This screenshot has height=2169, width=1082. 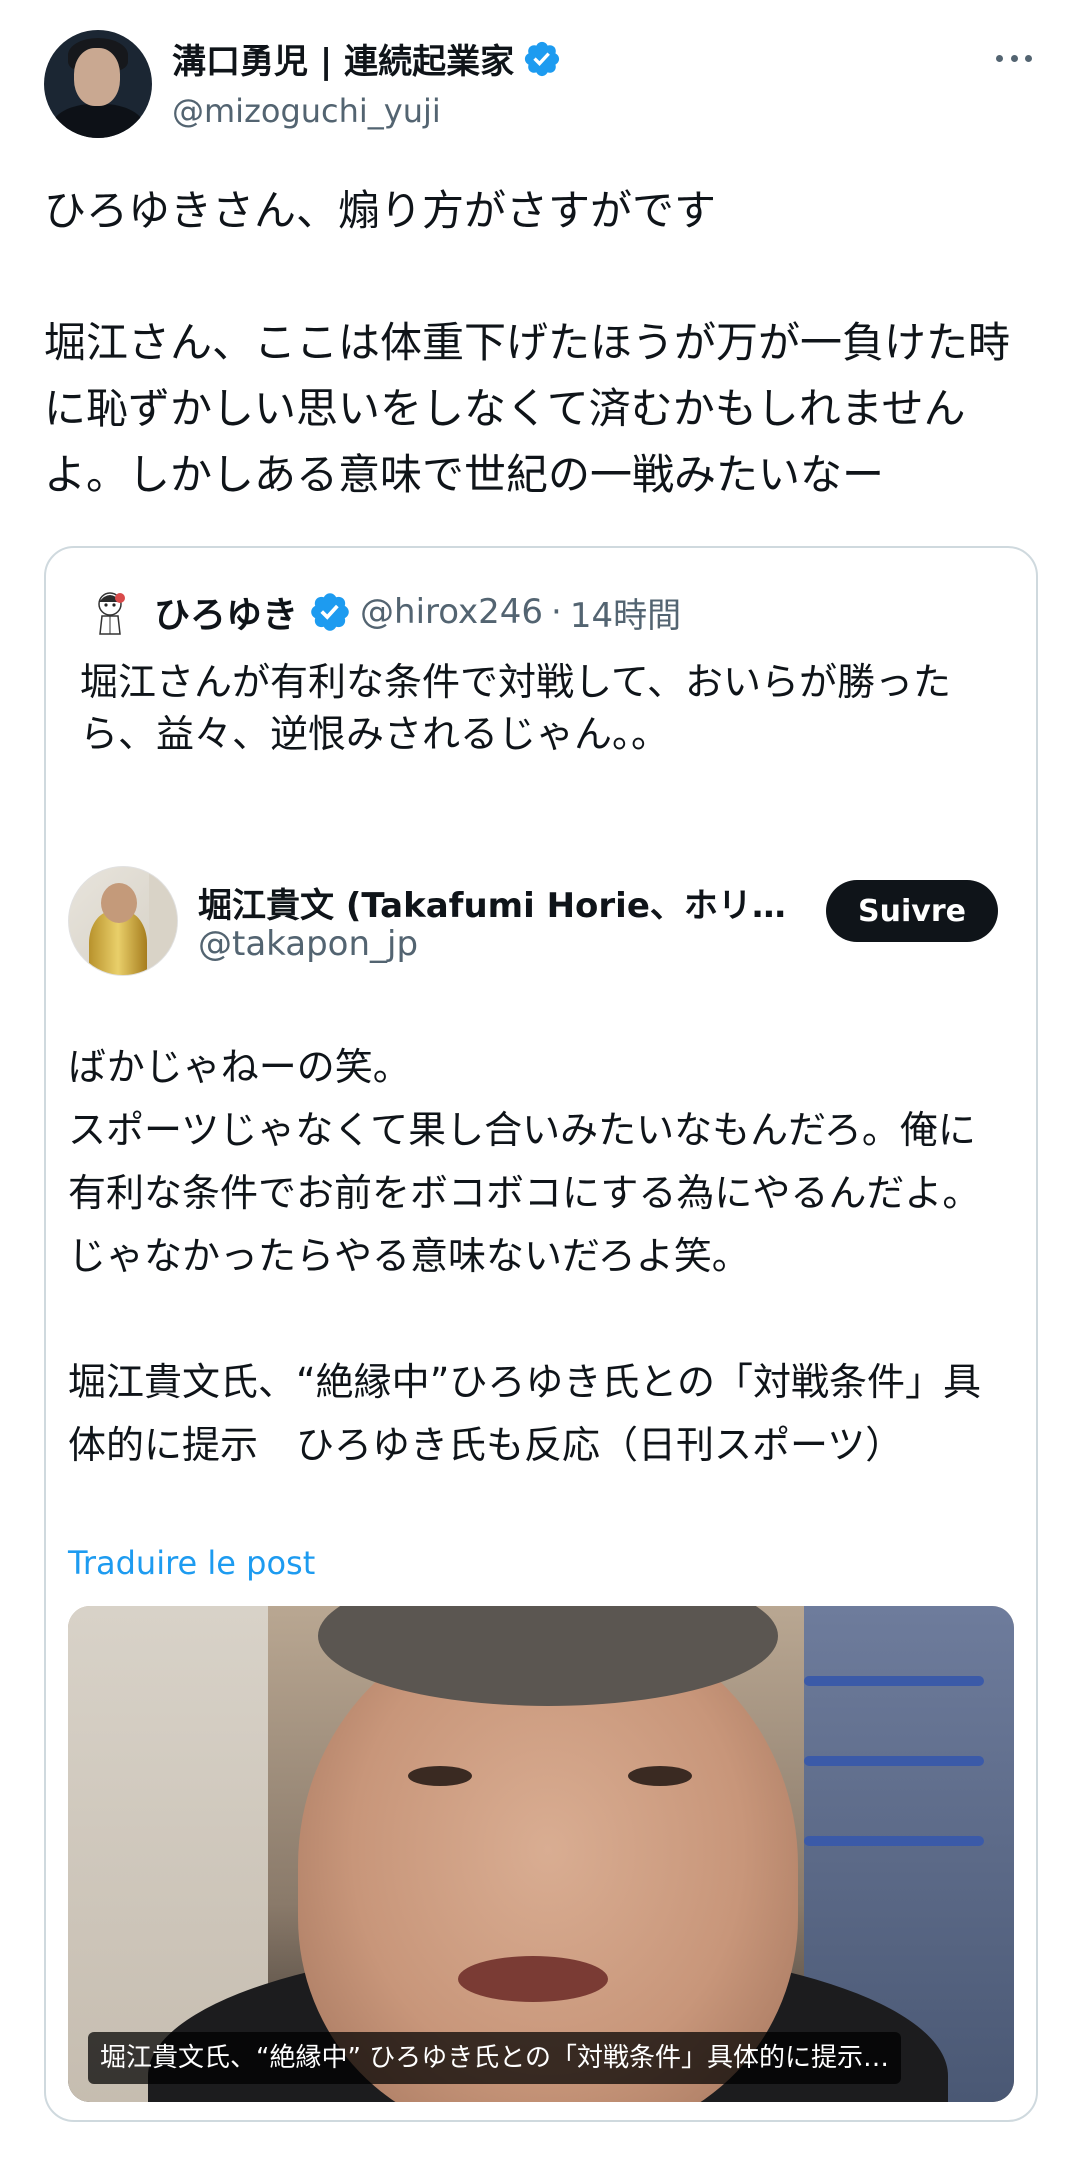 I want to click on quoted-author-name: ひろゆき, so click(x=226, y=612).